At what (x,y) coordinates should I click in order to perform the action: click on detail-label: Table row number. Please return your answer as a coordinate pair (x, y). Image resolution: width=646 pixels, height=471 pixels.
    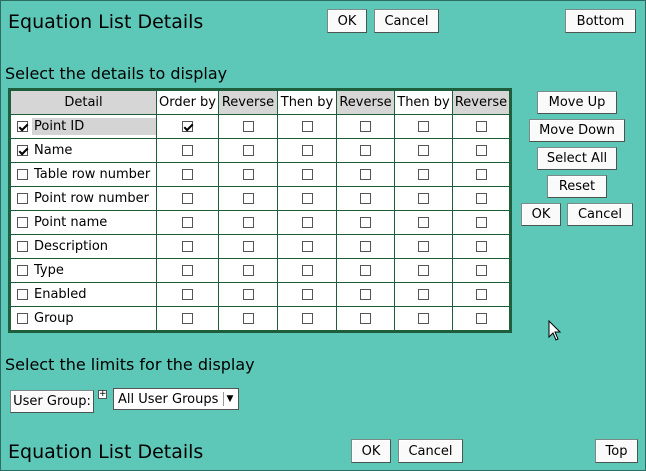
    Looking at the image, I should click on (92, 174).